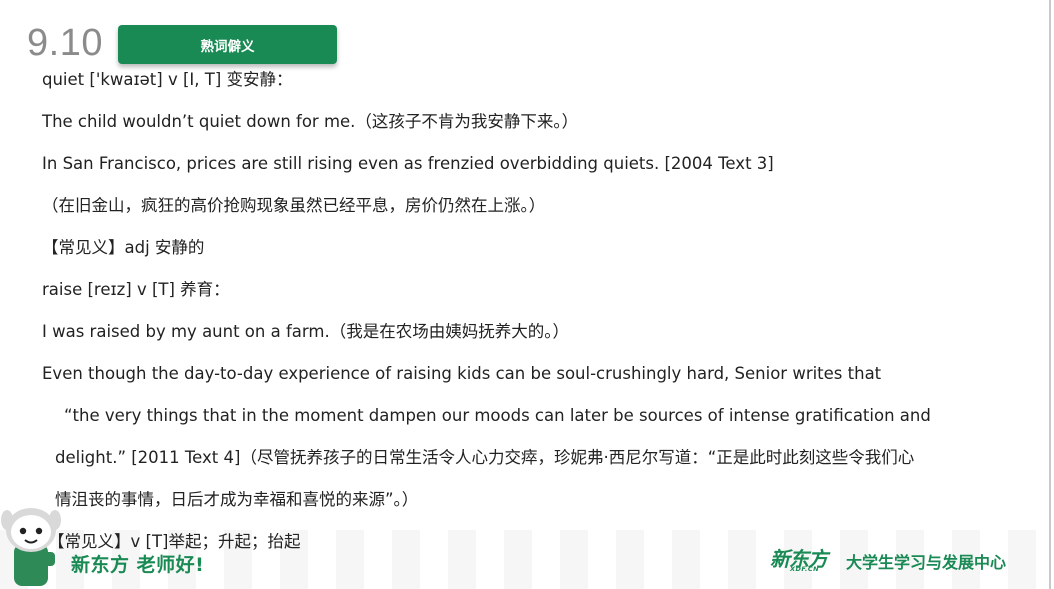 This screenshot has height=589, width=1054. I want to click on exam-translation: 情沮丧的事情，日后才成为幸福和喜悦的来源”。）, so click(237, 499).